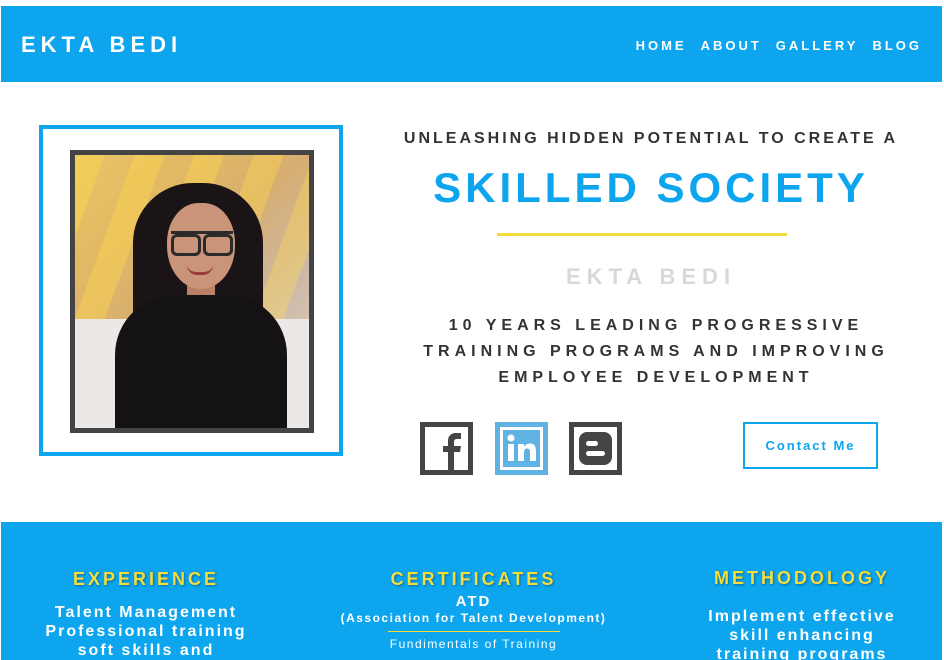 Image resolution: width=944 pixels, height=660 pixels. I want to click on summary-line: TRAINING PROGRAMS AND IMPROVING, so click(656, 351).